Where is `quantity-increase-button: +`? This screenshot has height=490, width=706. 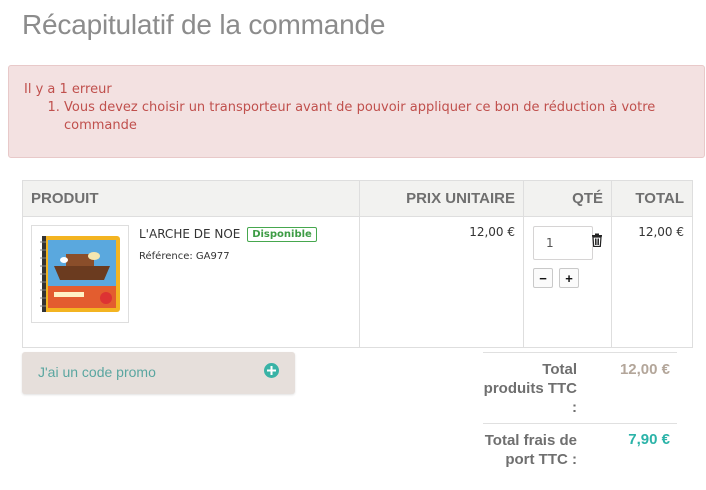
quantity-increase-button: + is located at coordinates (569, 278).